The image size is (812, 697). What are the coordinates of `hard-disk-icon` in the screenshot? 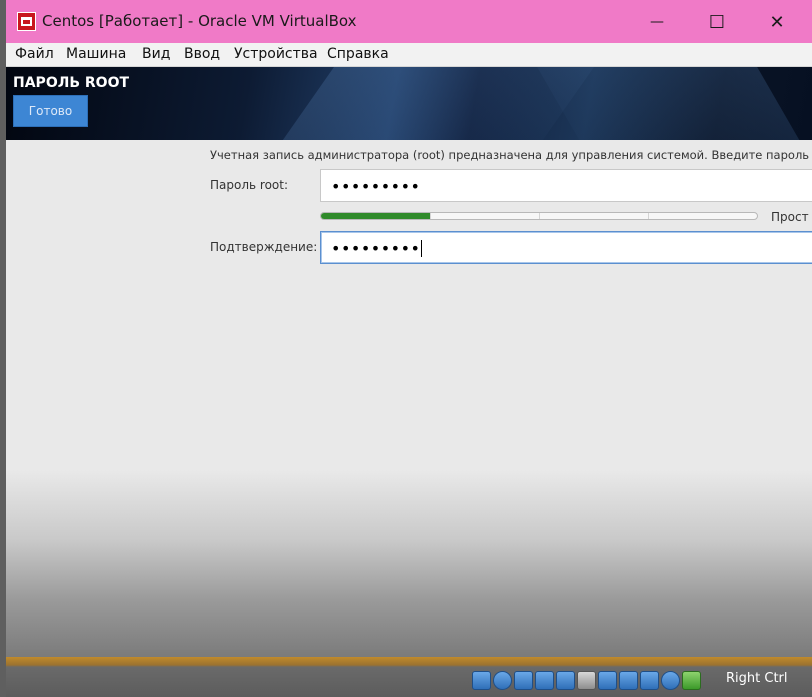 It's located at (481, 680).